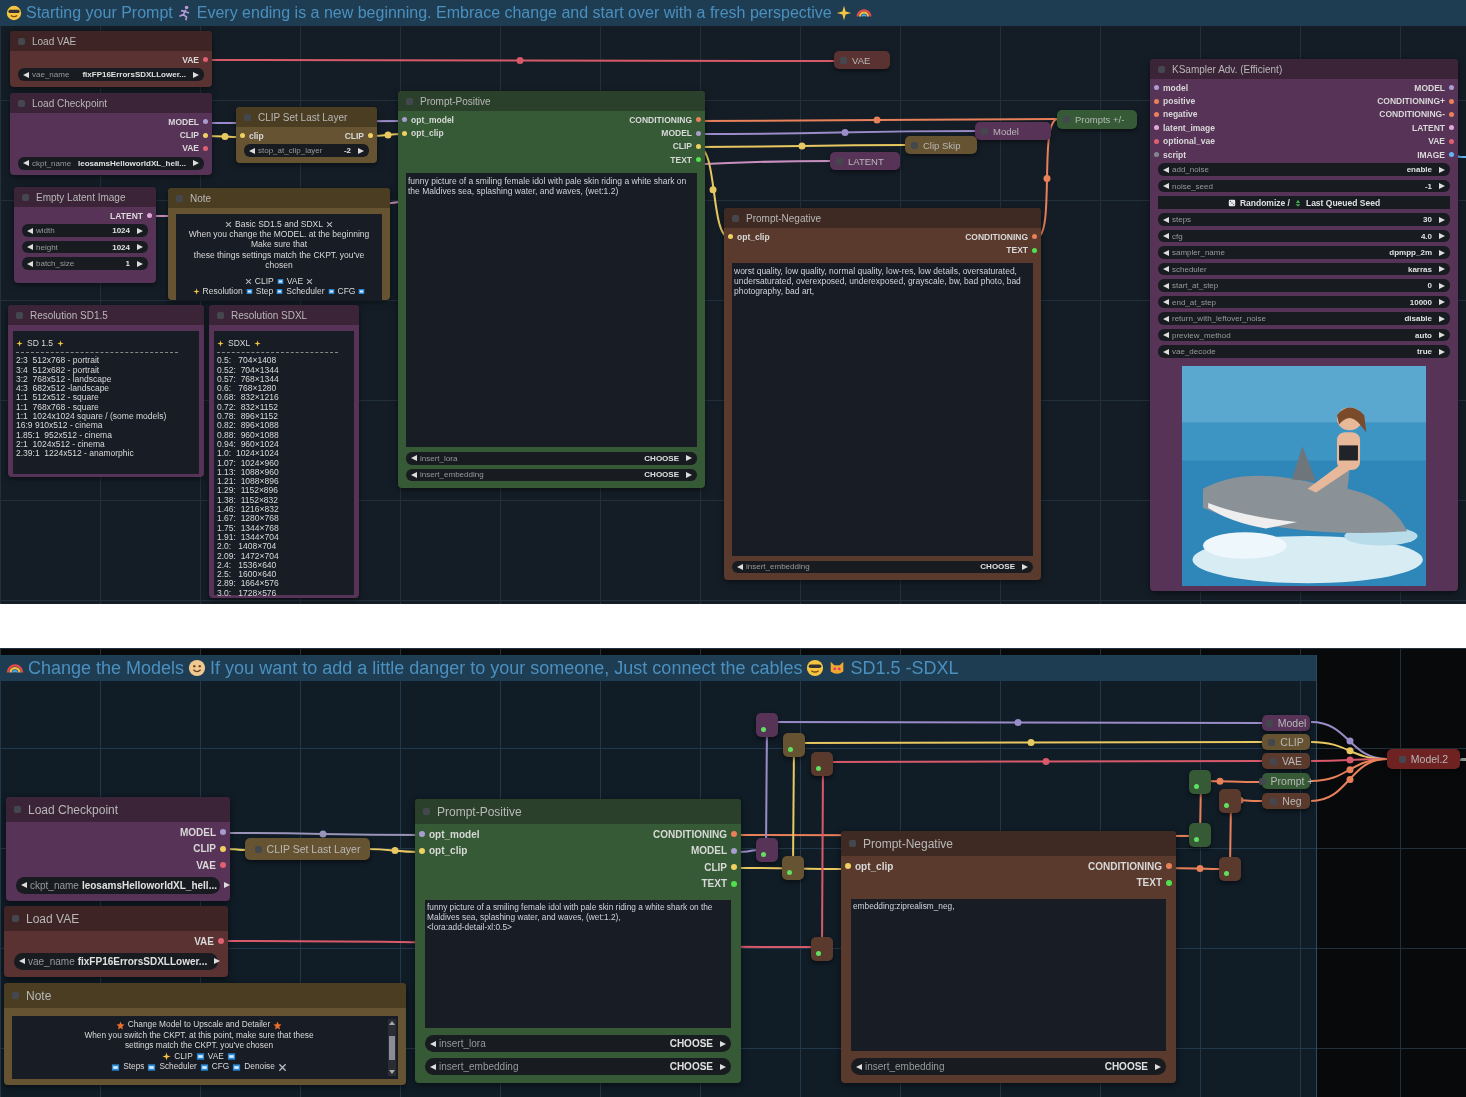  I want to click on note-text-area, so click(284, 463).